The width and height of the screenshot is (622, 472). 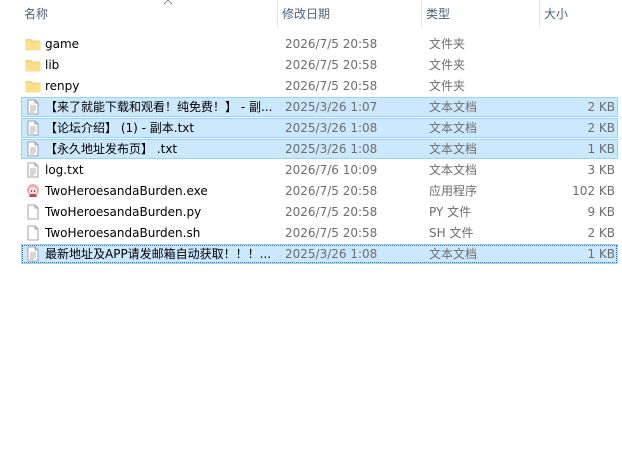 What do you see at coordinates (123, 212) in the screenshot?
I see `file-name: TwoHeroesandaBurden.py` at bounding box center [123, 212].